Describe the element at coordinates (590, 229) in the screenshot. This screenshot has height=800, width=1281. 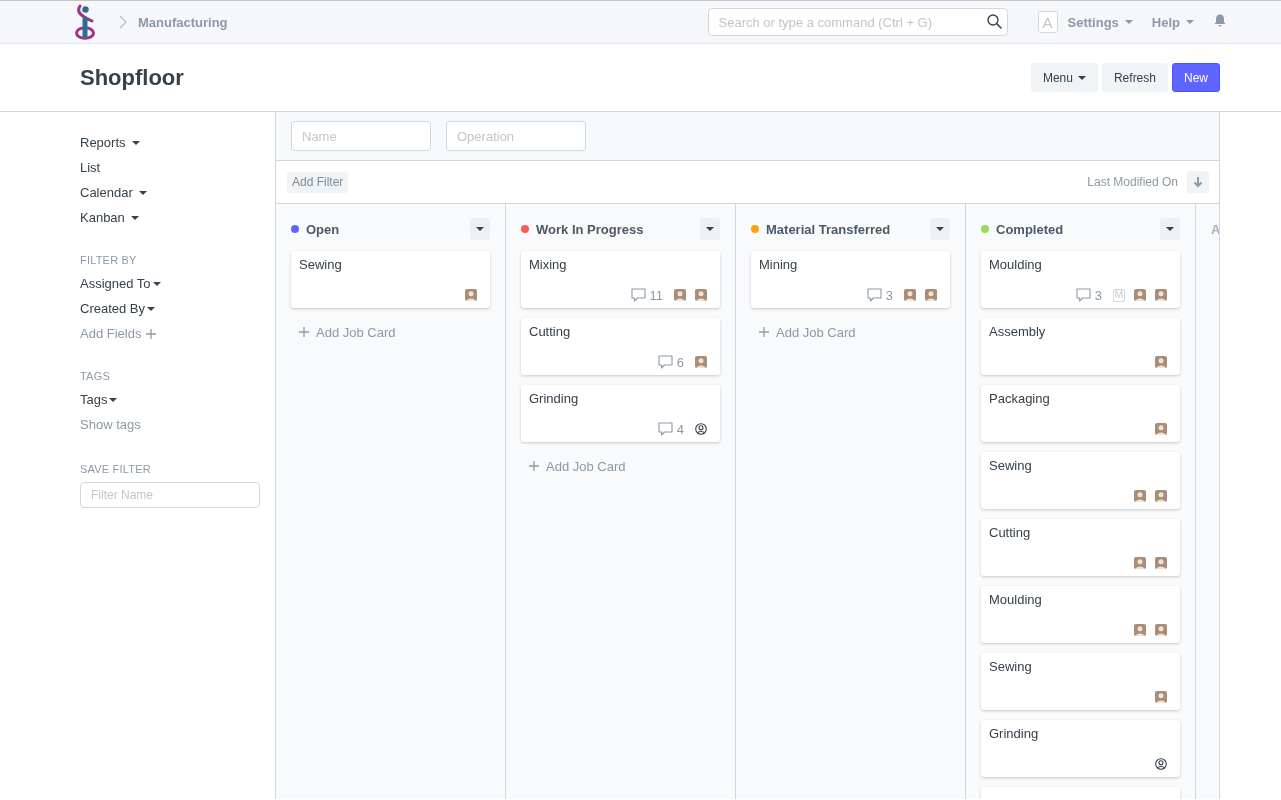
I see `column-title: Work In Progress` at that location.